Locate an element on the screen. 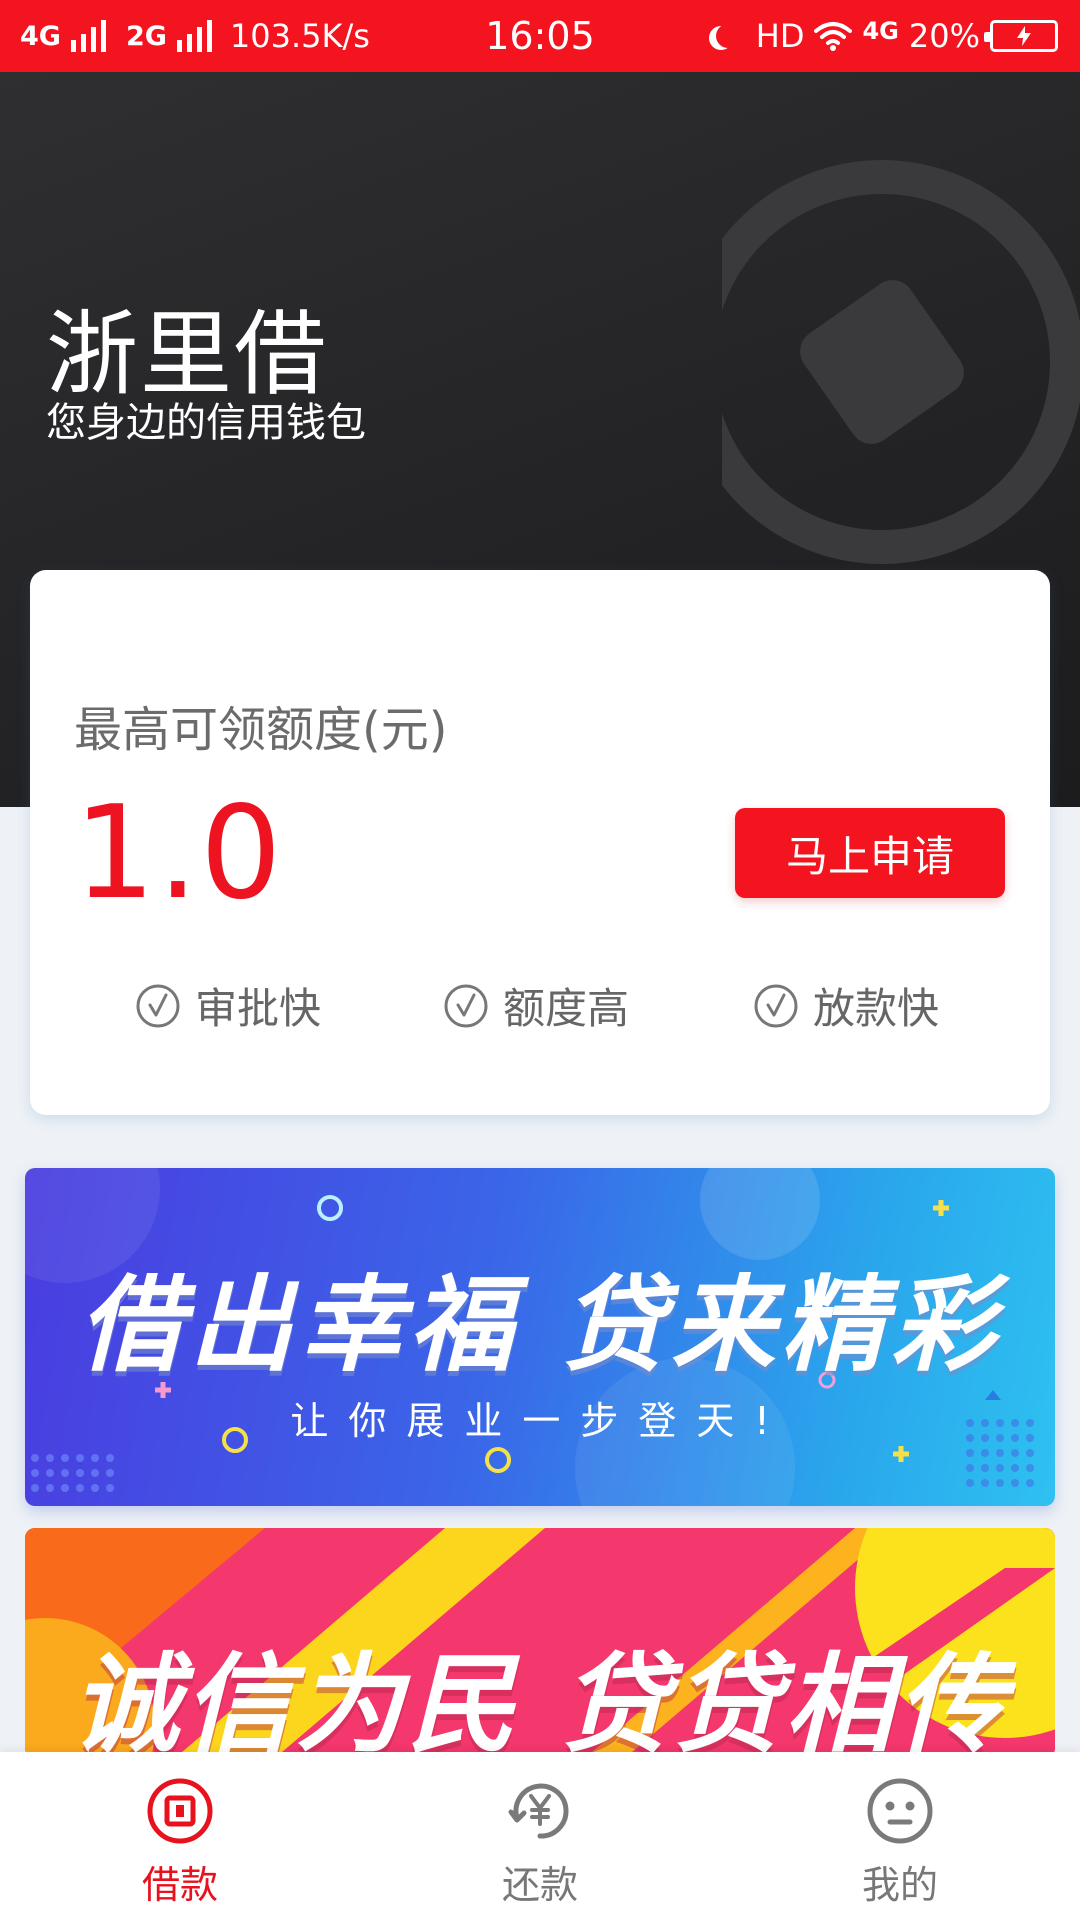 The width and height of the screenshot is (1080, 1920). limit-label: 最高可领额度(元) is located at coordinates (261, 730).